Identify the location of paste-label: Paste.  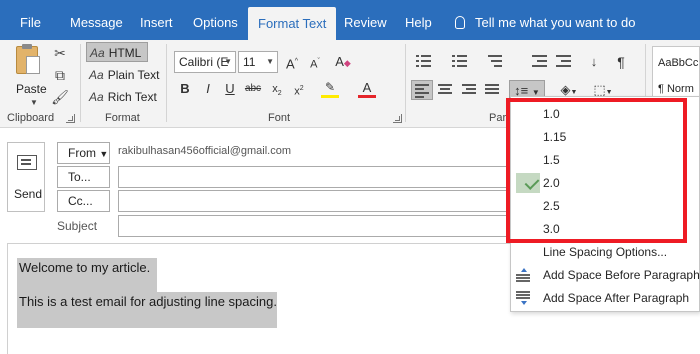
(31, 89).